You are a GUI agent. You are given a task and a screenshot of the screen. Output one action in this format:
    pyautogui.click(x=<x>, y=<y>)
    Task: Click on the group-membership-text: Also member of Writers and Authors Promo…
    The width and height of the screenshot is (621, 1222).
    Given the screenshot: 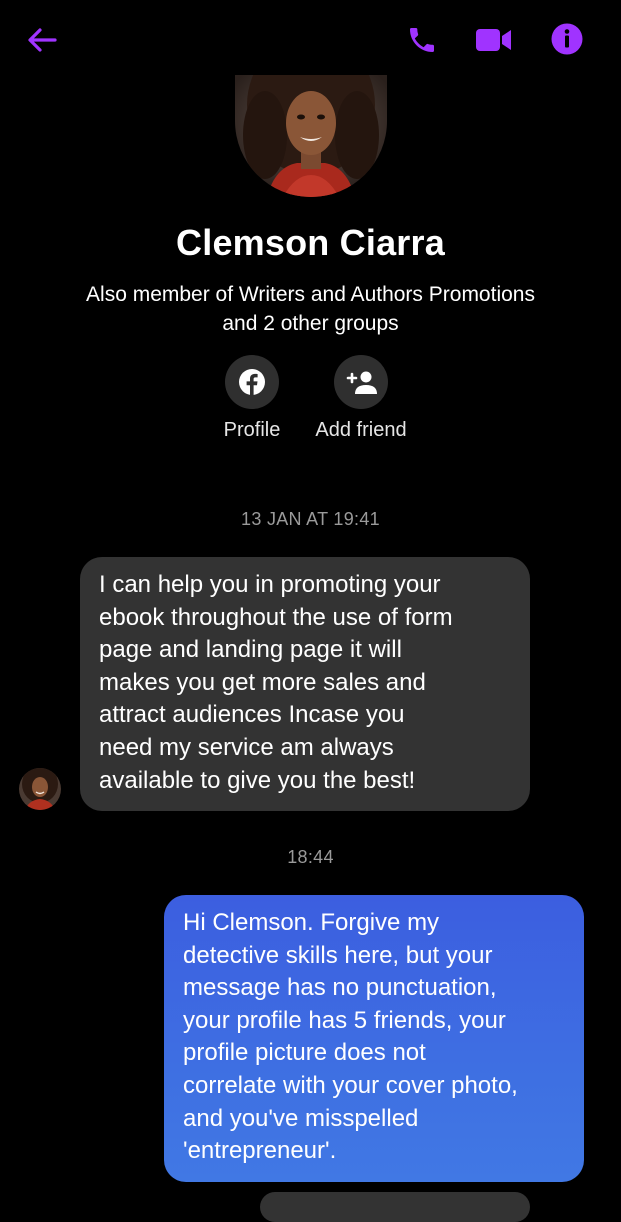 What is the action you would take?
    pyautogui.click(x=310, y=309)
    